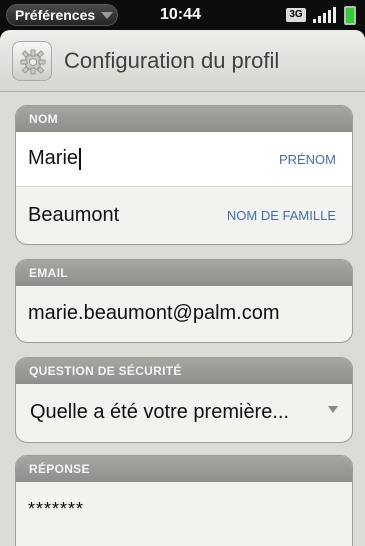  I want to click on page-title: Configuration du profil, so click(172, 60).